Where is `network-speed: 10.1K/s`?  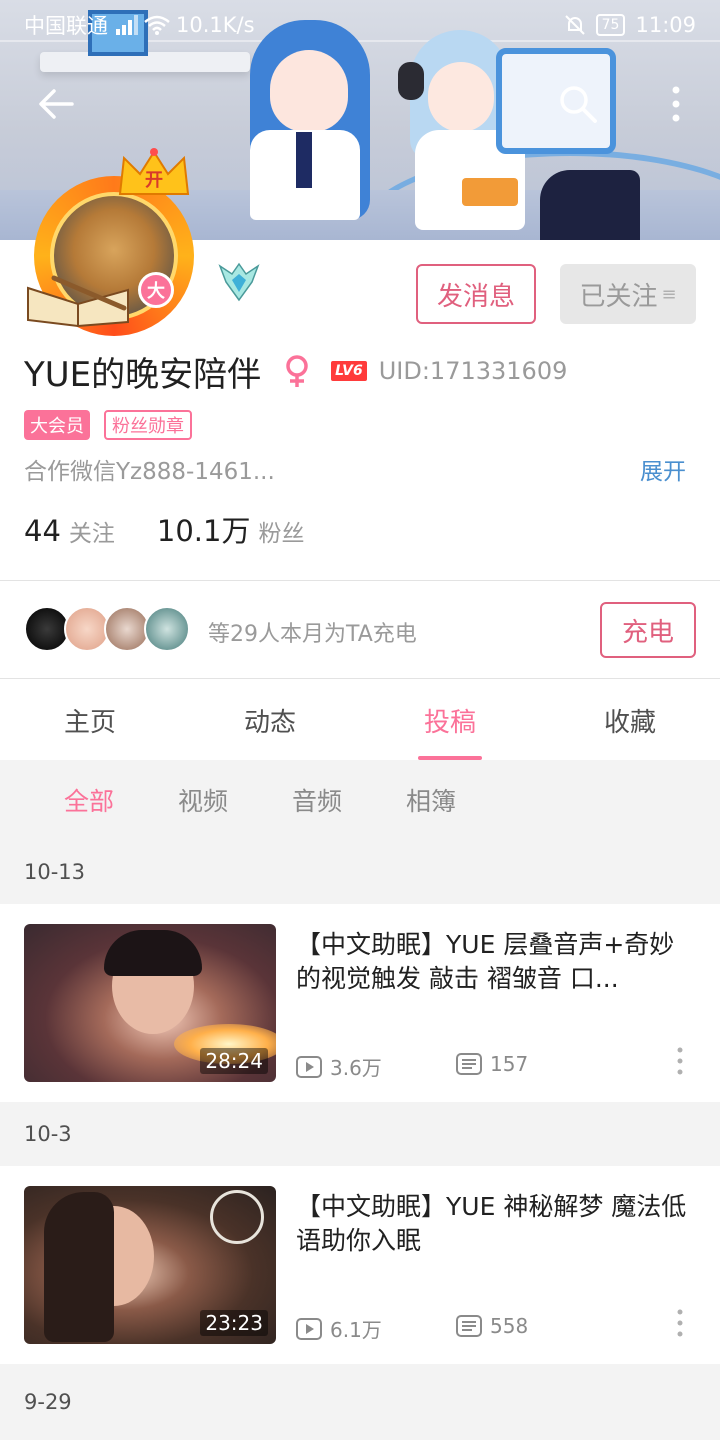
network-speed: 10.1K/s is located at coordinates (215, 25).